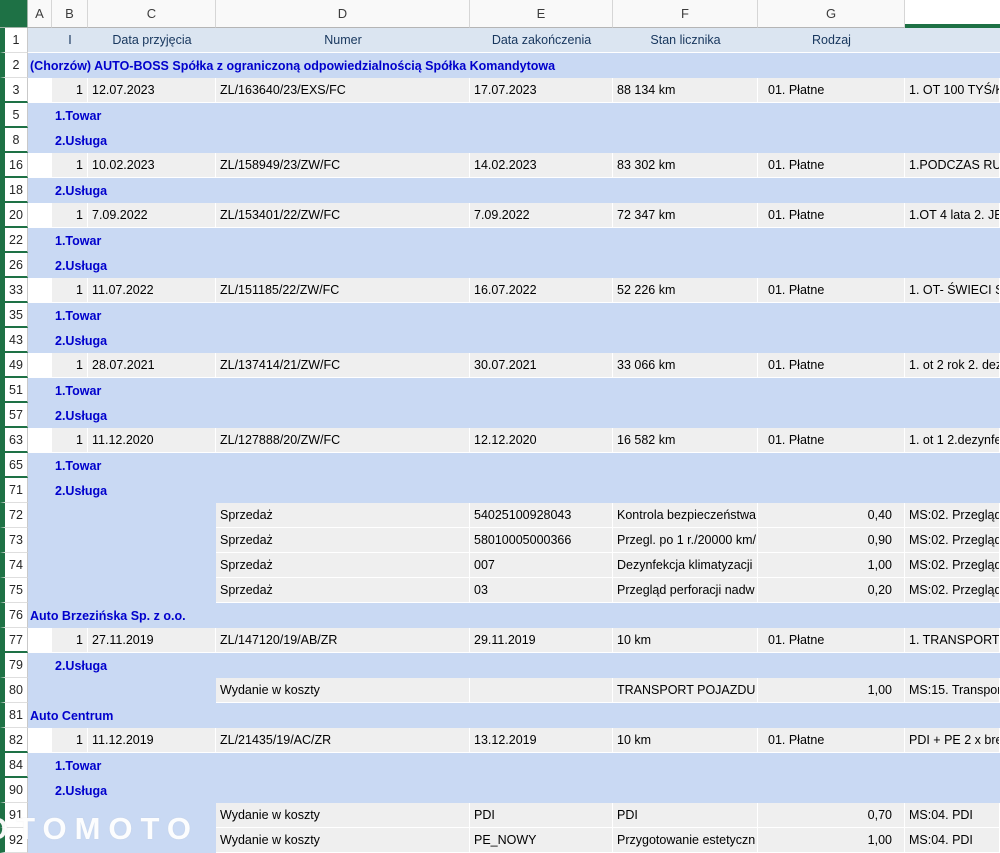 This screenshot has height=853, width=1000. I want to click on header-cell-data-przyjecia: Data przyjęcia, so click(152, 40).